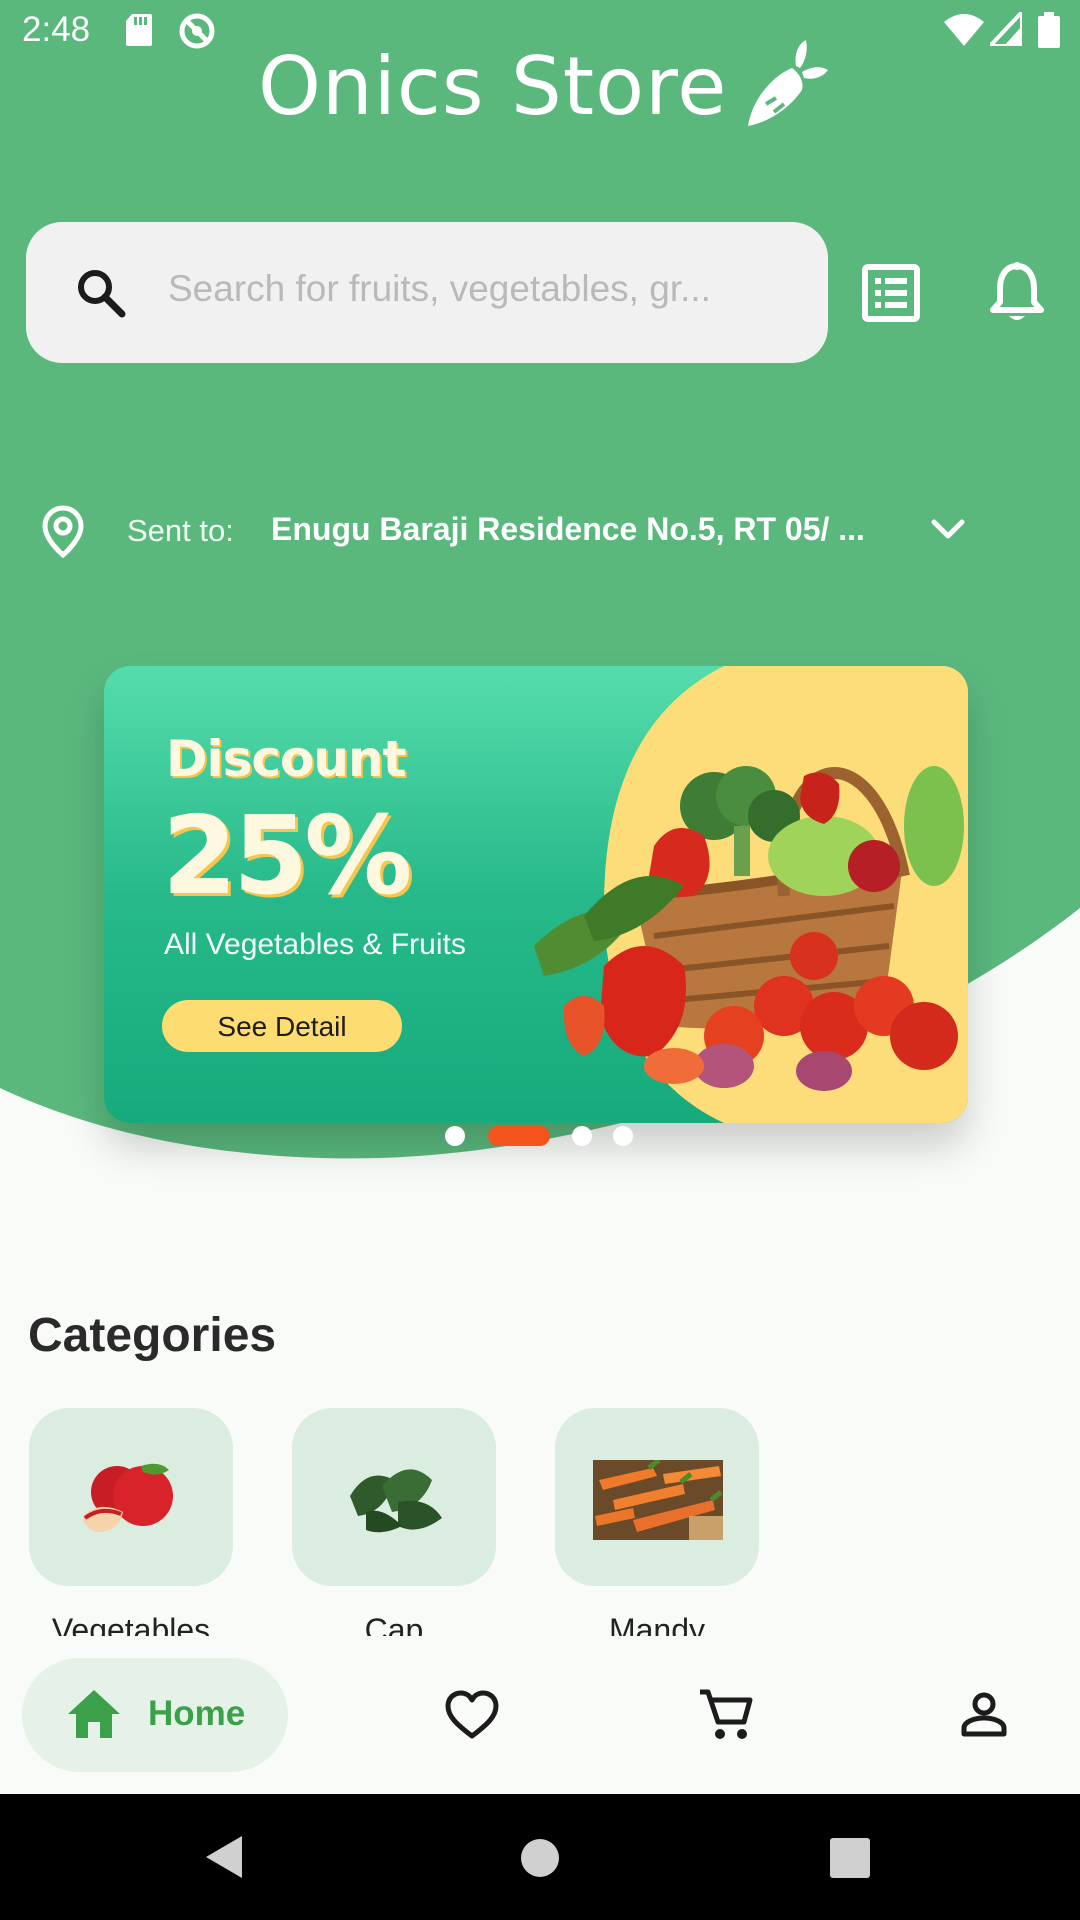 The height and width of the screenshot is (1920, 1080). Describe the element at coordinates (152, 1335) in the screenshot. I see `categories-heading: Categories` at that location.